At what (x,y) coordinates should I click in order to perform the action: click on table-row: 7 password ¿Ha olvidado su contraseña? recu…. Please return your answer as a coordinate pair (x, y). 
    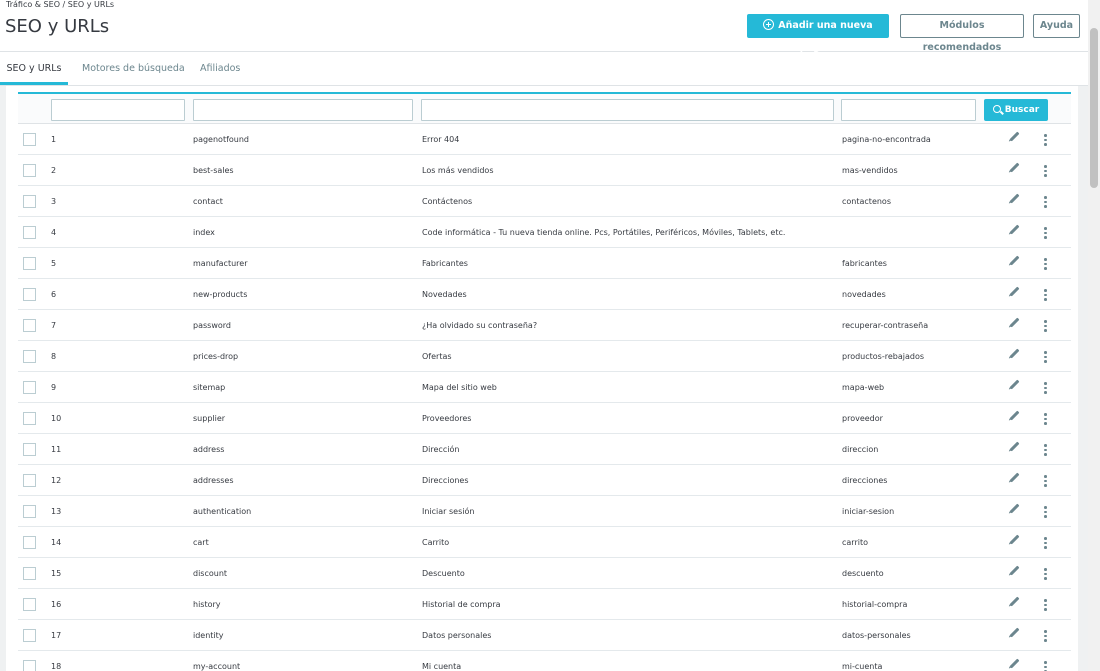
    Looking at the image, I should click on (544, 325).